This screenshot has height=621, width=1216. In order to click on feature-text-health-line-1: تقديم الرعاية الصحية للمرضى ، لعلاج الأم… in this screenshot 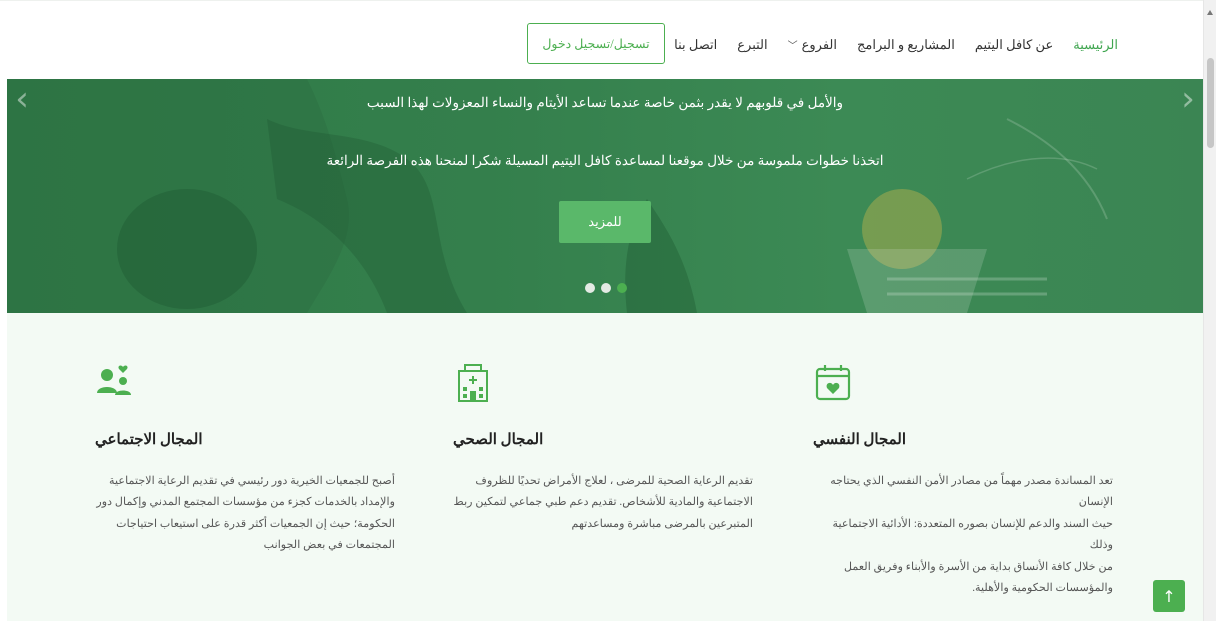, I will do `click(614, 481)`.